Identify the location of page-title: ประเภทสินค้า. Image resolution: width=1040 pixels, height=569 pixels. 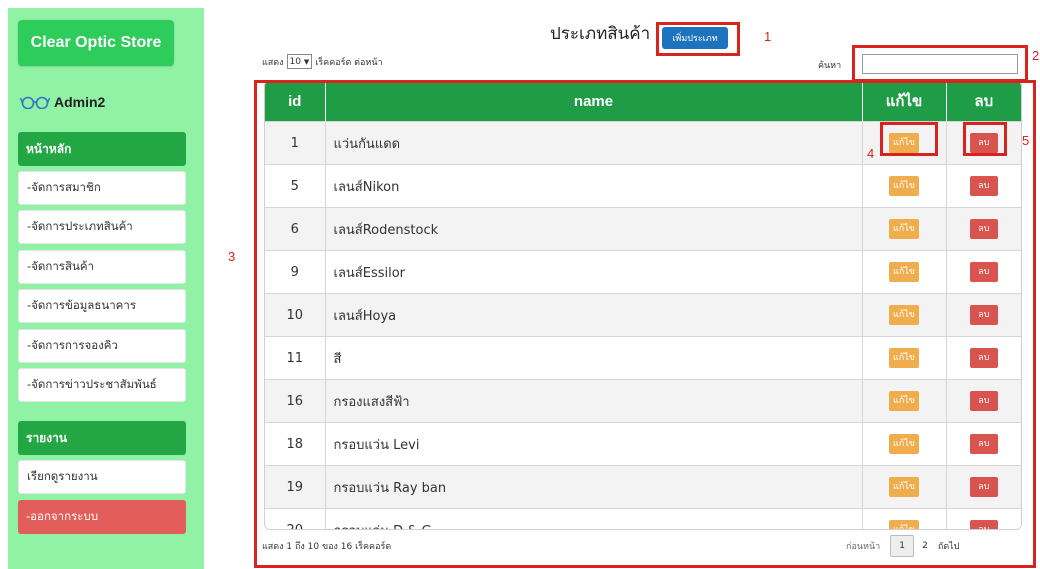
(600, 34).